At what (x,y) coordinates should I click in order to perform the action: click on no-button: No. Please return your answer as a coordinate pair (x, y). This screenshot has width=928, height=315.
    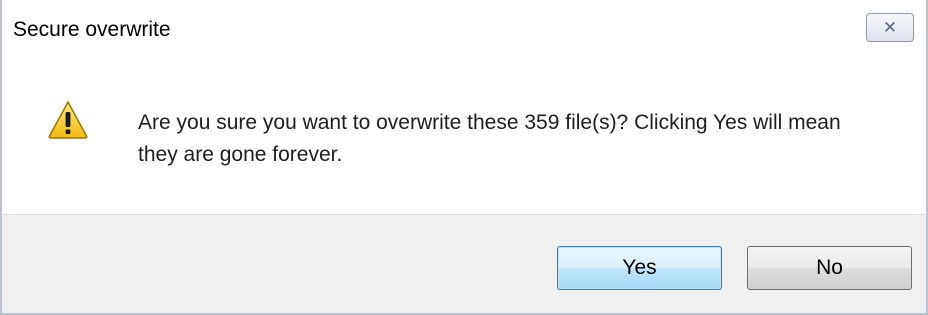
    Looking at the image, I should click on (829, 268).